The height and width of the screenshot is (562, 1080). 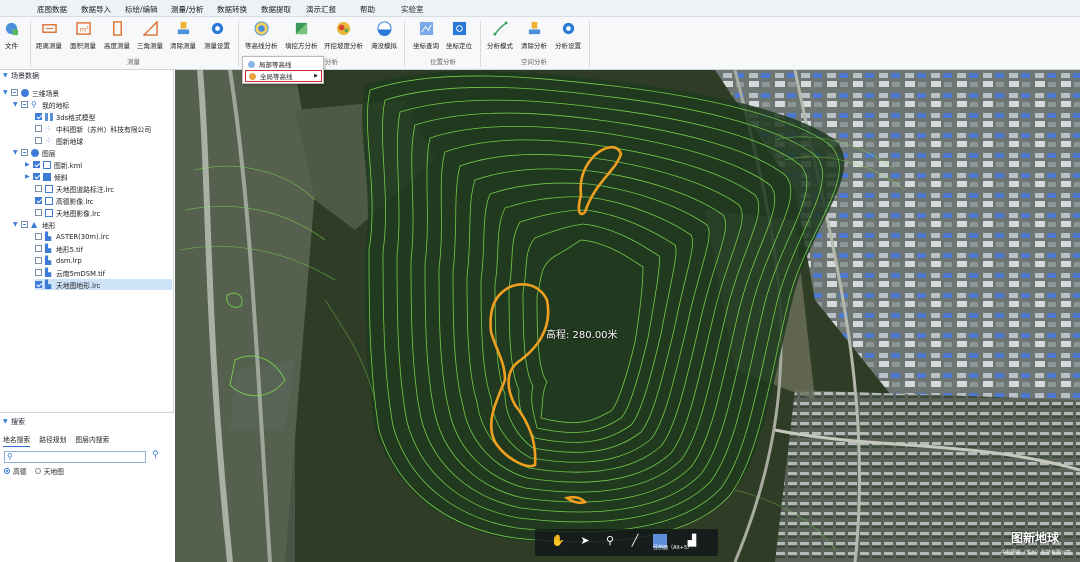 I want to click on toolbar-tooltip-label: 径剖面（Alt+5）, so click(x=673, y=548).